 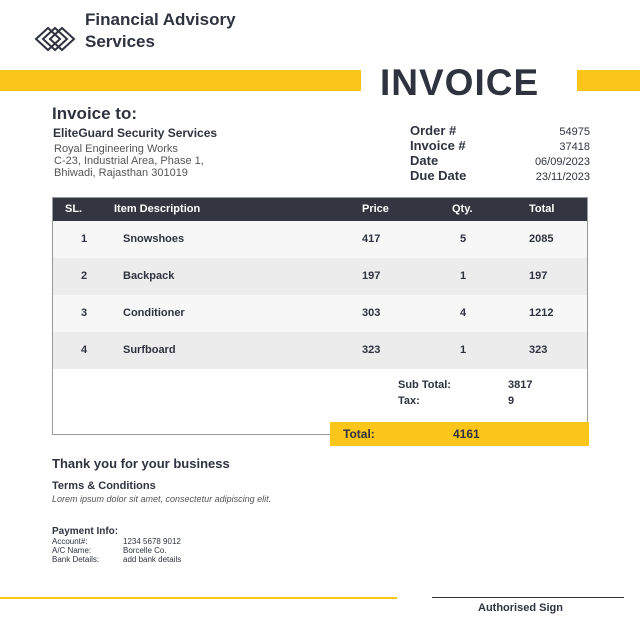 I want to click on client-address-line: Royal Engineering Works, so click(x=116, y=149).